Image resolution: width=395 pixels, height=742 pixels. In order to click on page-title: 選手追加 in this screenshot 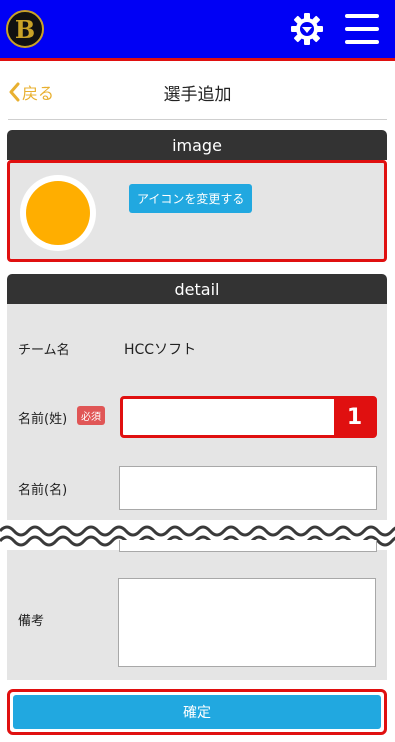, I will do `click(197, 95)`.